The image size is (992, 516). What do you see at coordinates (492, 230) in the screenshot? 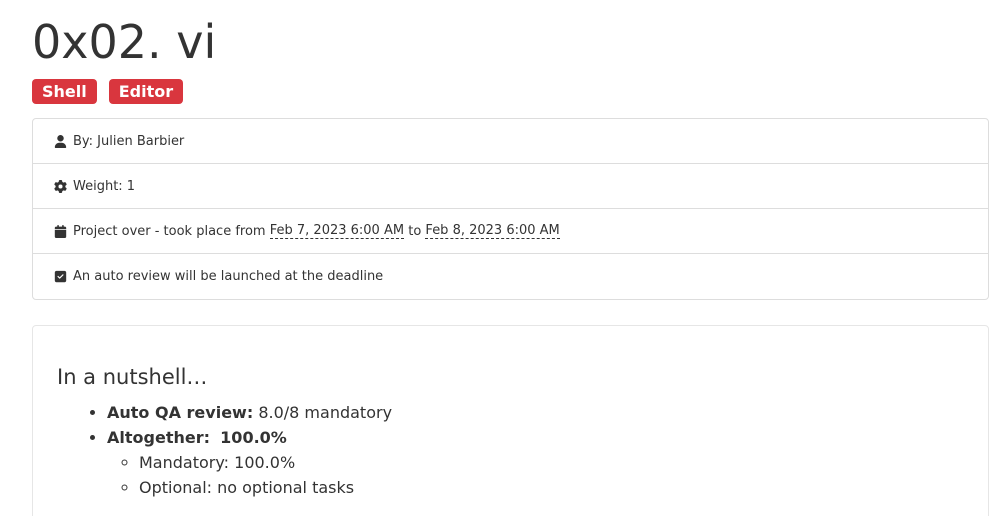
I see `end-date: Feb 8, 2023 6:00 AM` at bounding box center [492, 230].